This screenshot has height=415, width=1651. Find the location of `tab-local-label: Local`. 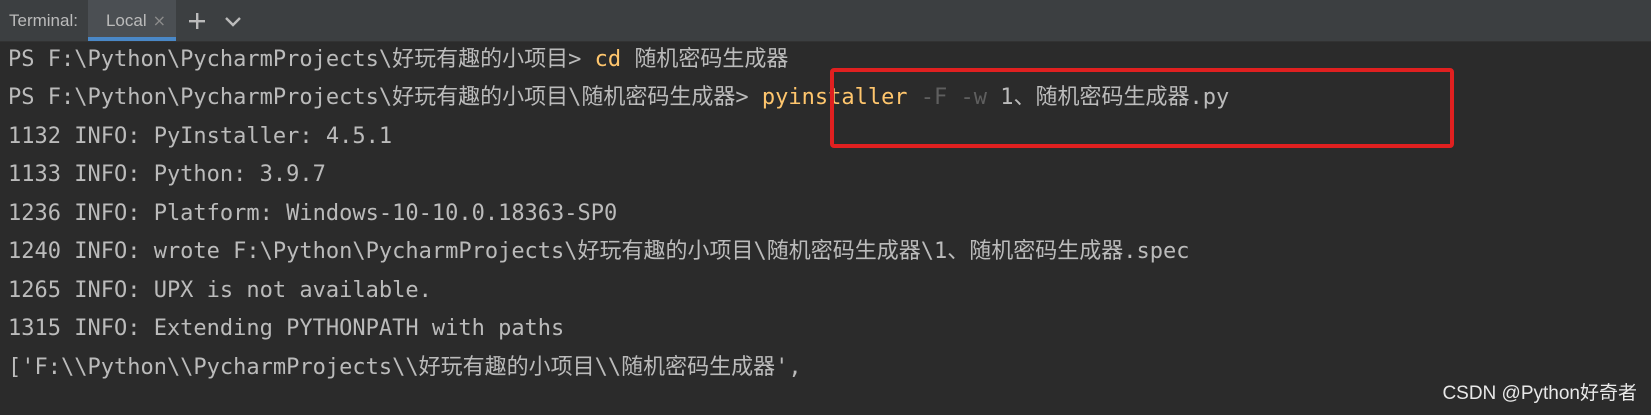

tab-local-label: Local is located at coordinates (126, 20).